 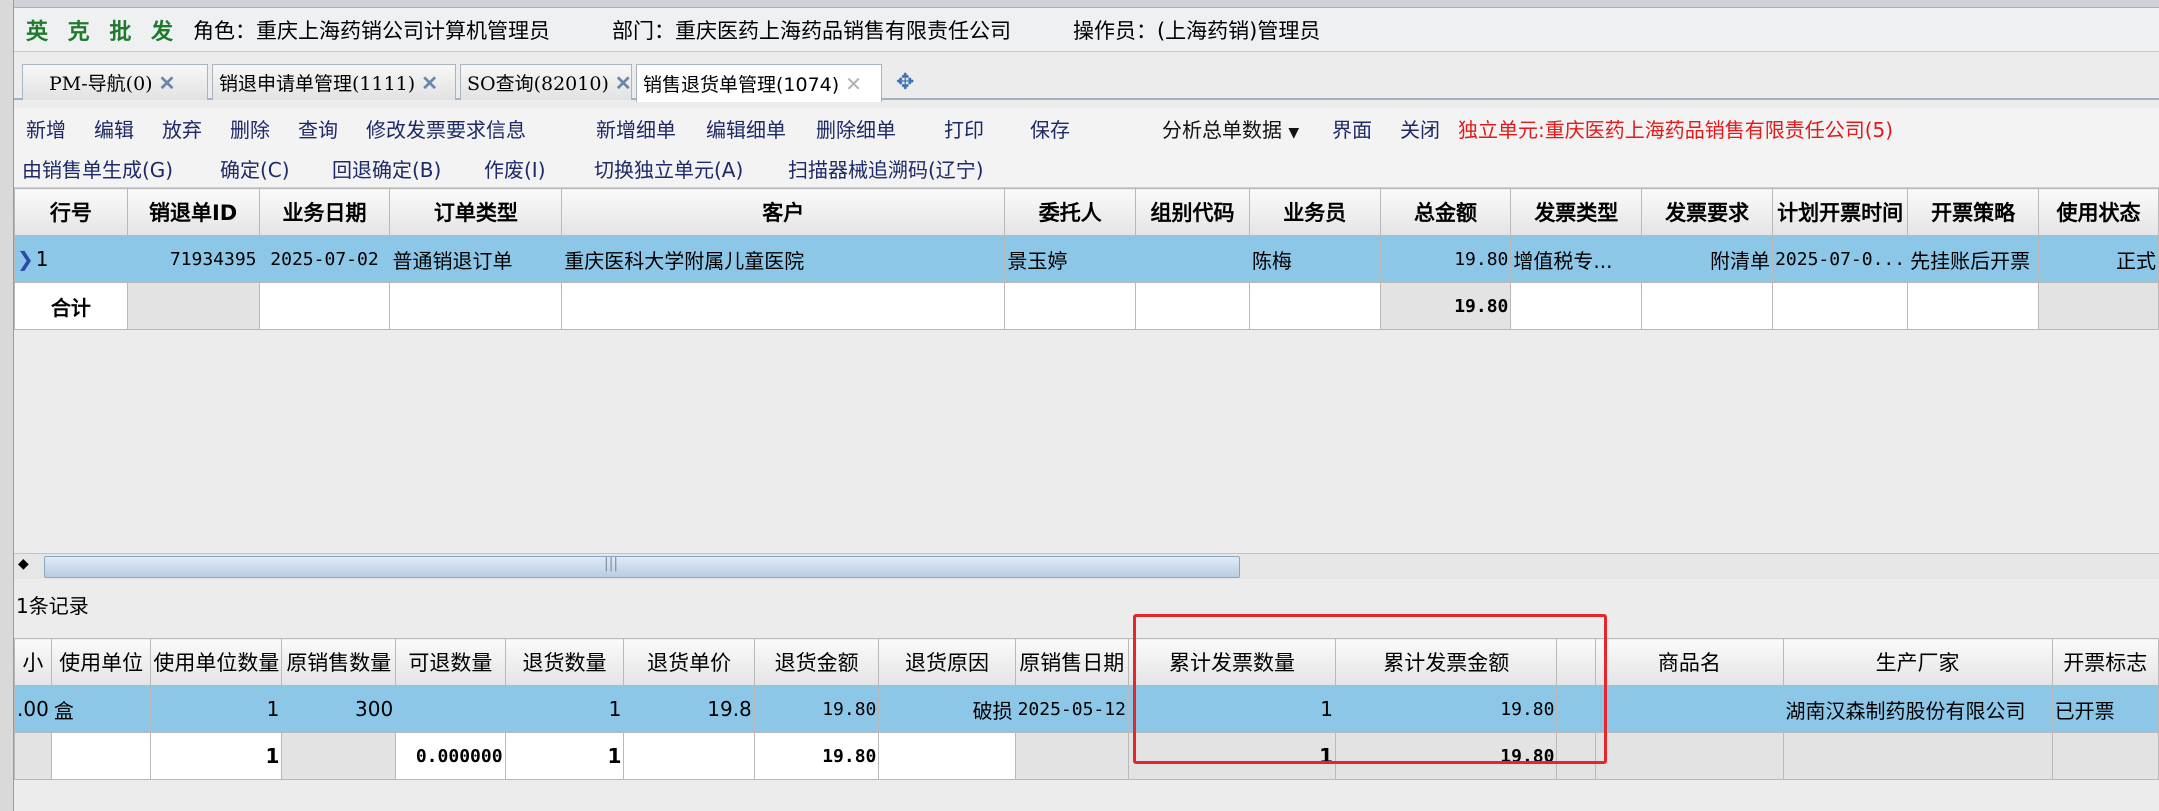 I want to click on tab-sales-return: 销售退货单管理(1074) ✕, so click(x=759, y=83).